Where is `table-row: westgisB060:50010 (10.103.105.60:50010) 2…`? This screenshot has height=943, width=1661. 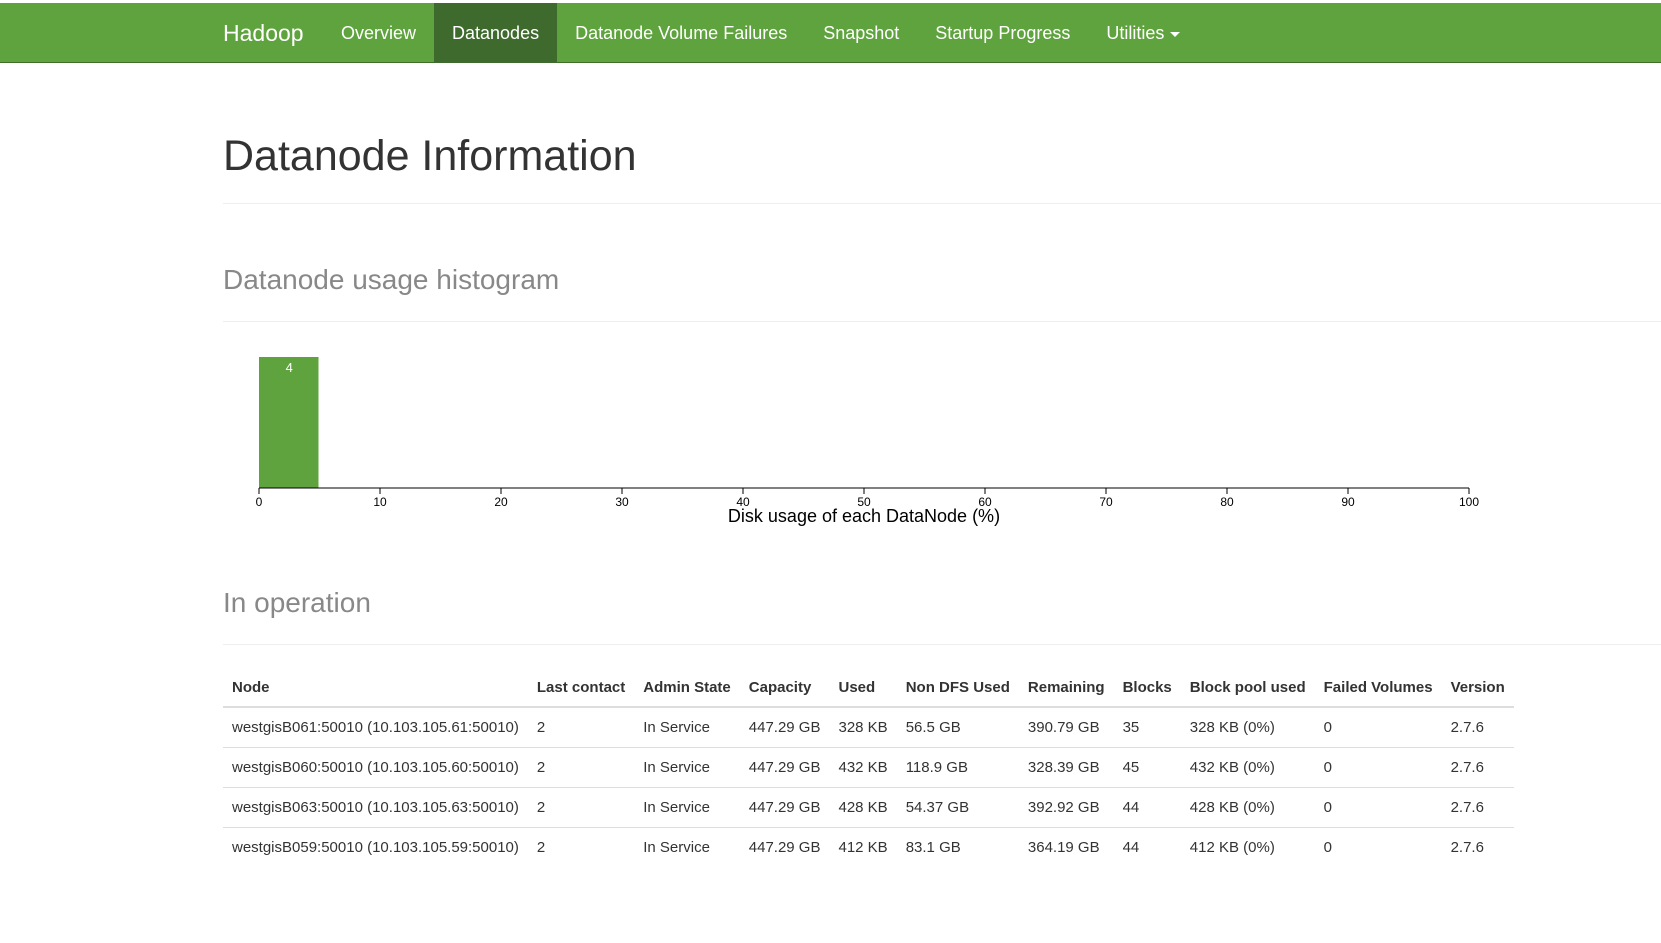
table-row: westgisB060:50010 (10.103.105.60:50010) 2… is located at coordinates (868, 767).